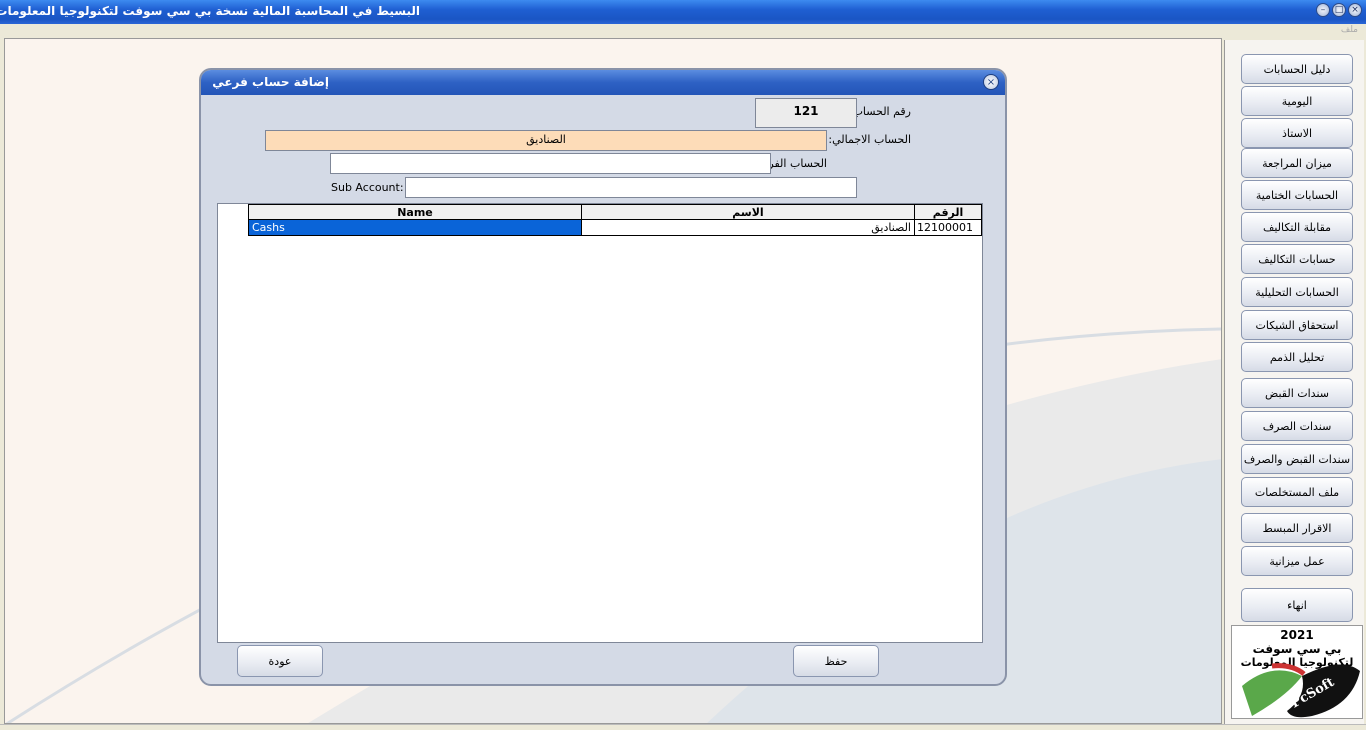 This screenshot has width=1366, height=730. I want to click on status-bar, so click(683, 727).